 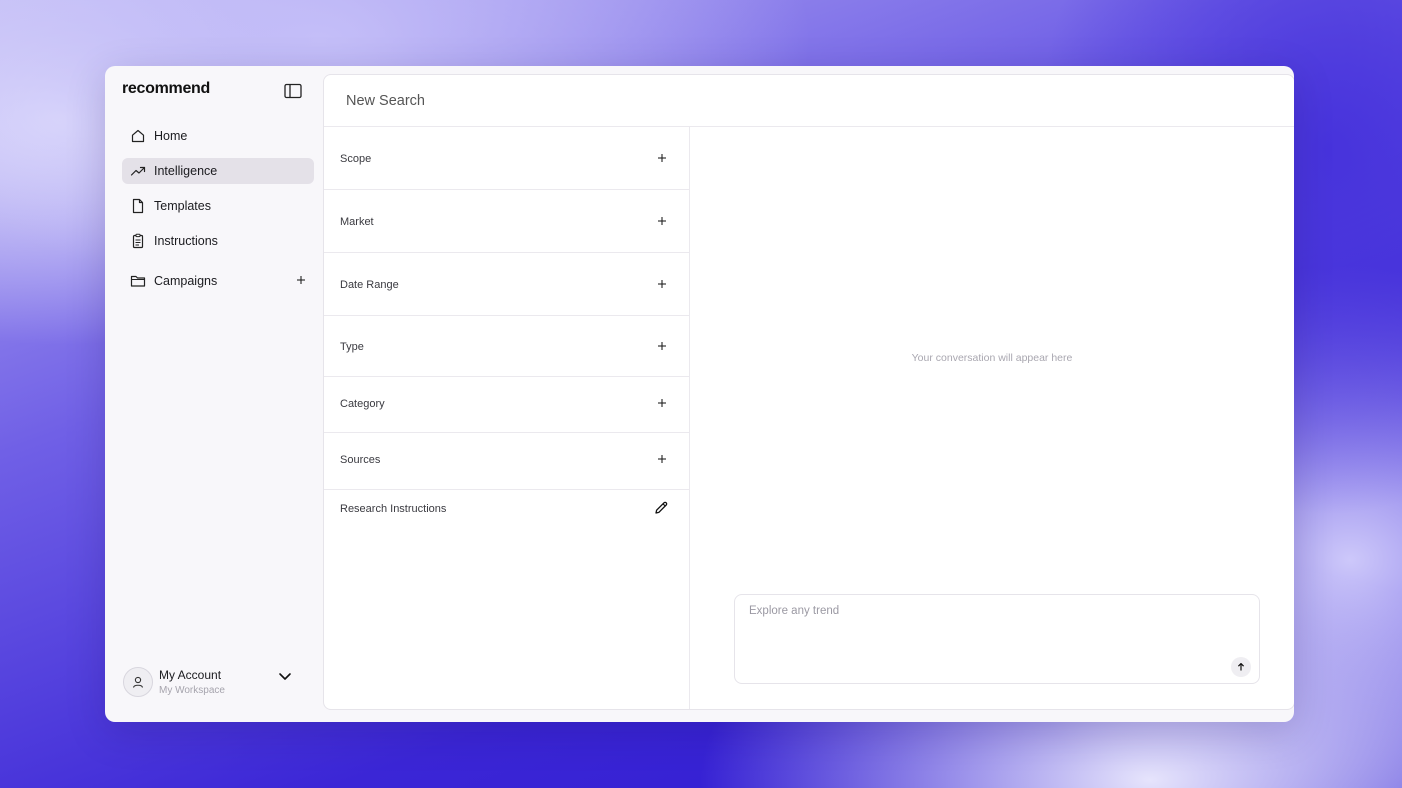 I want to click on conversation-empty-state: Your conversation will appear here, so click(x=992, y=358).